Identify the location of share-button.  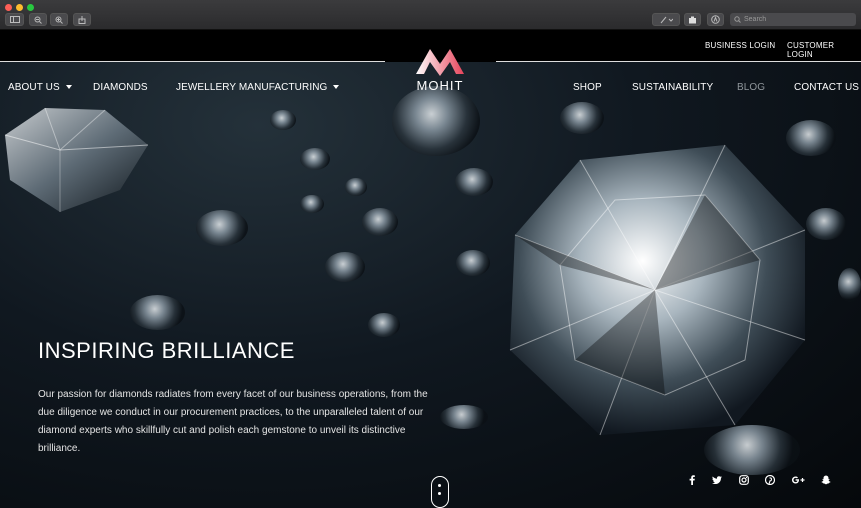
(82, 19).